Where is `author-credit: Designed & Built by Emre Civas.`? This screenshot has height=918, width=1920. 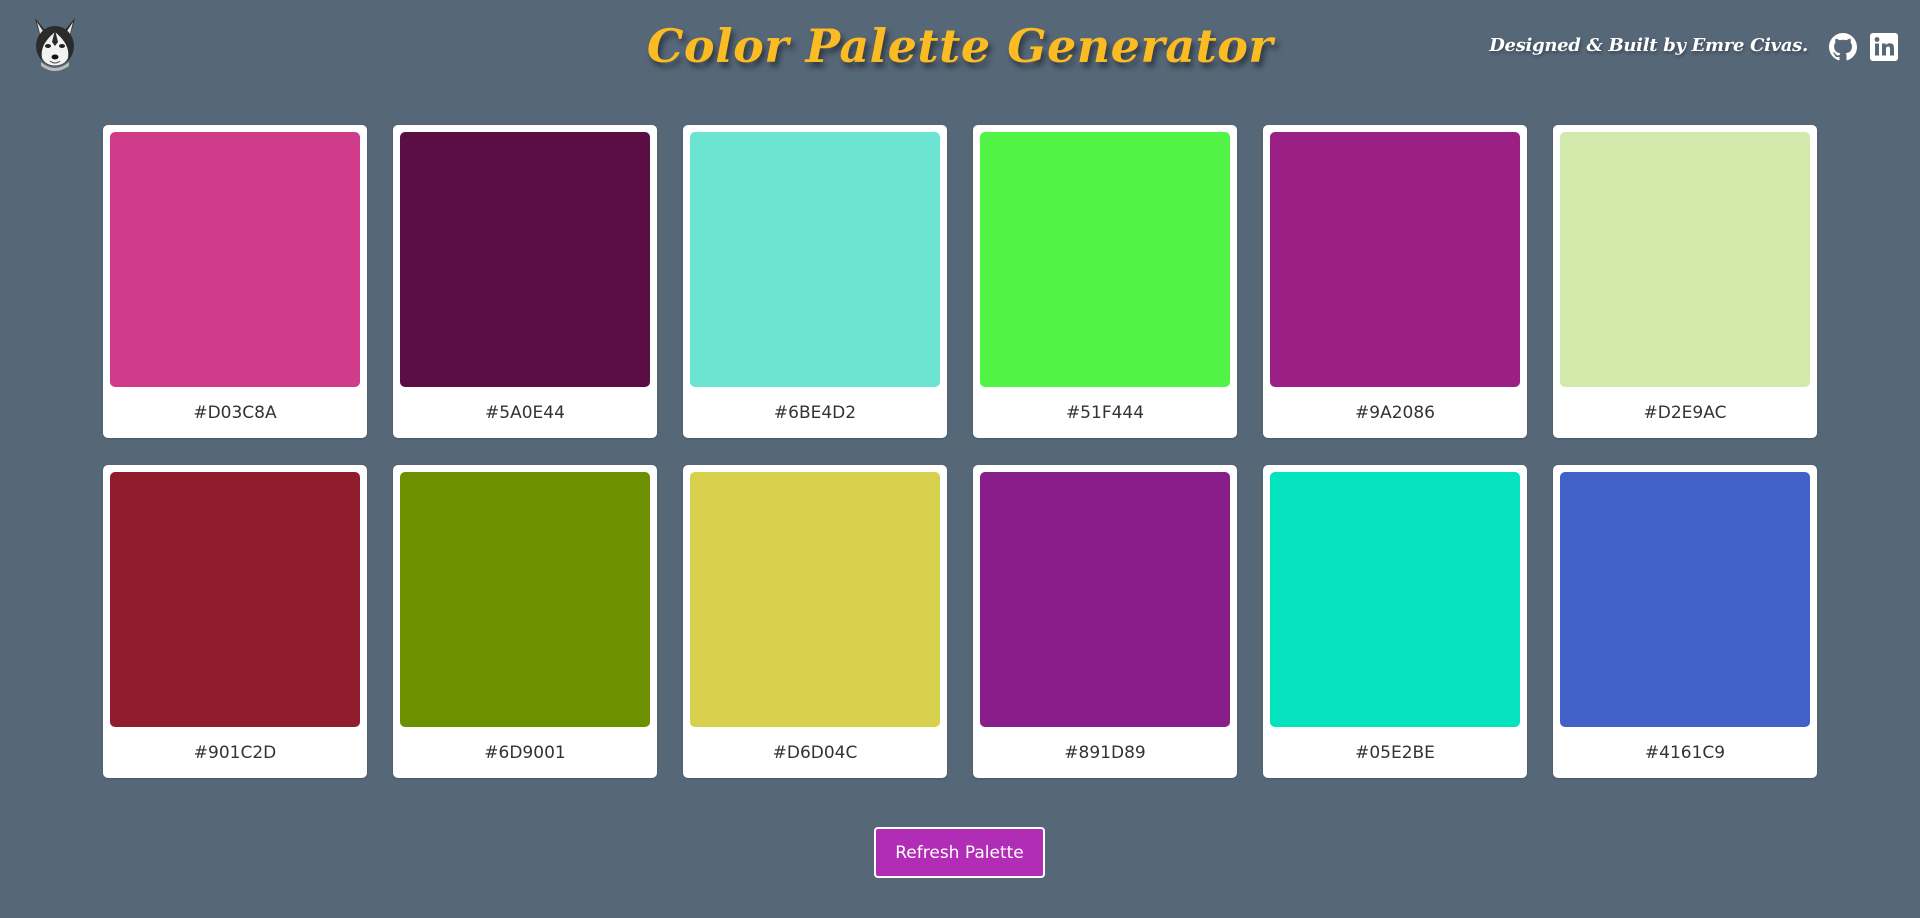 author-credit: Designed & Built by Emre Civas. is located at coordinates (1648, 45).